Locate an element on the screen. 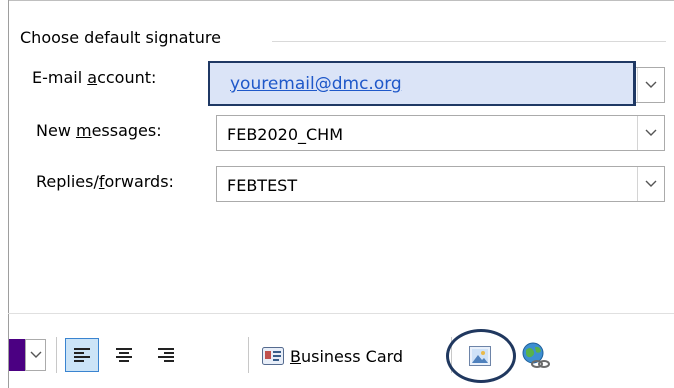 This screenshot has width=674, height=388. panel-left-border is located at coordinates (8, 194).